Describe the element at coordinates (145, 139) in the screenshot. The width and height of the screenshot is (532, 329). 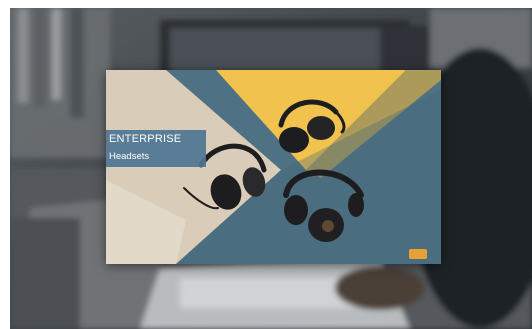
I see `hero-title: ENTERPRISE` at that location.